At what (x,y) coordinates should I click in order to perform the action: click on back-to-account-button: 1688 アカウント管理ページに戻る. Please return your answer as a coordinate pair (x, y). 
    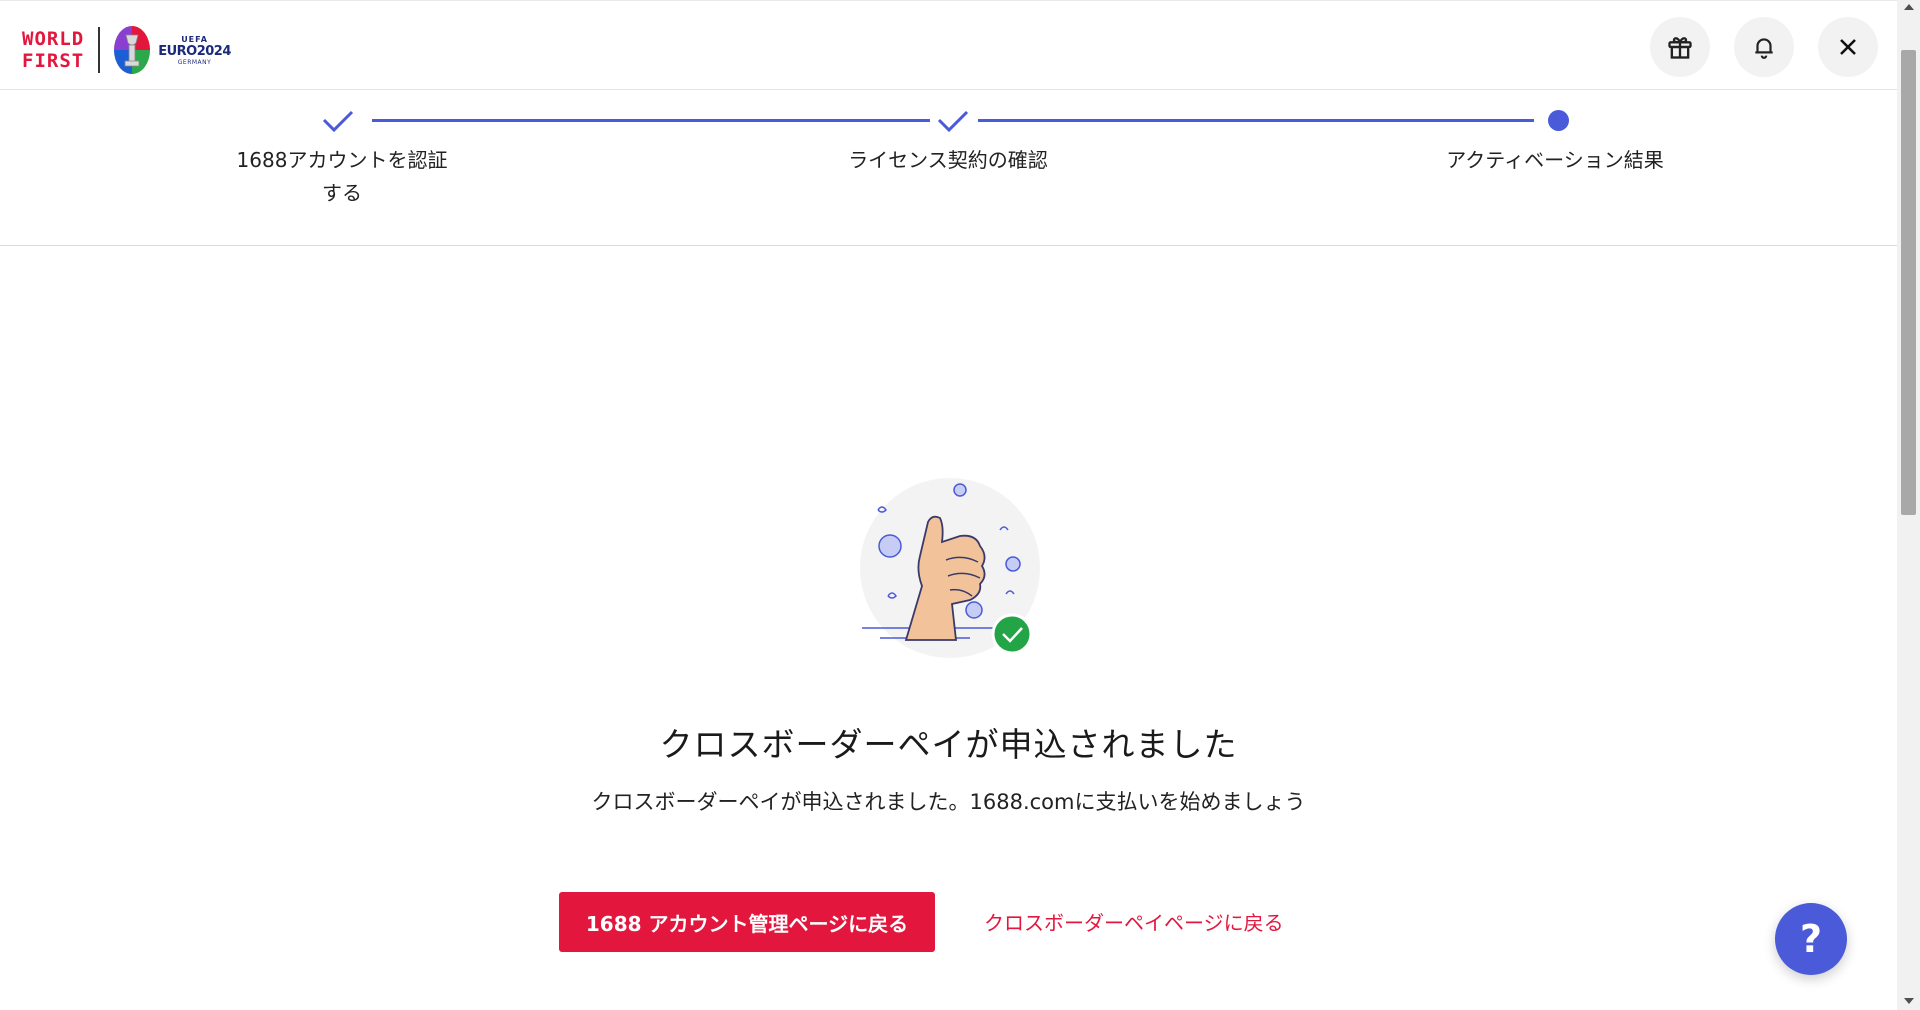
    Looking at the image, I should click on (747, 922).